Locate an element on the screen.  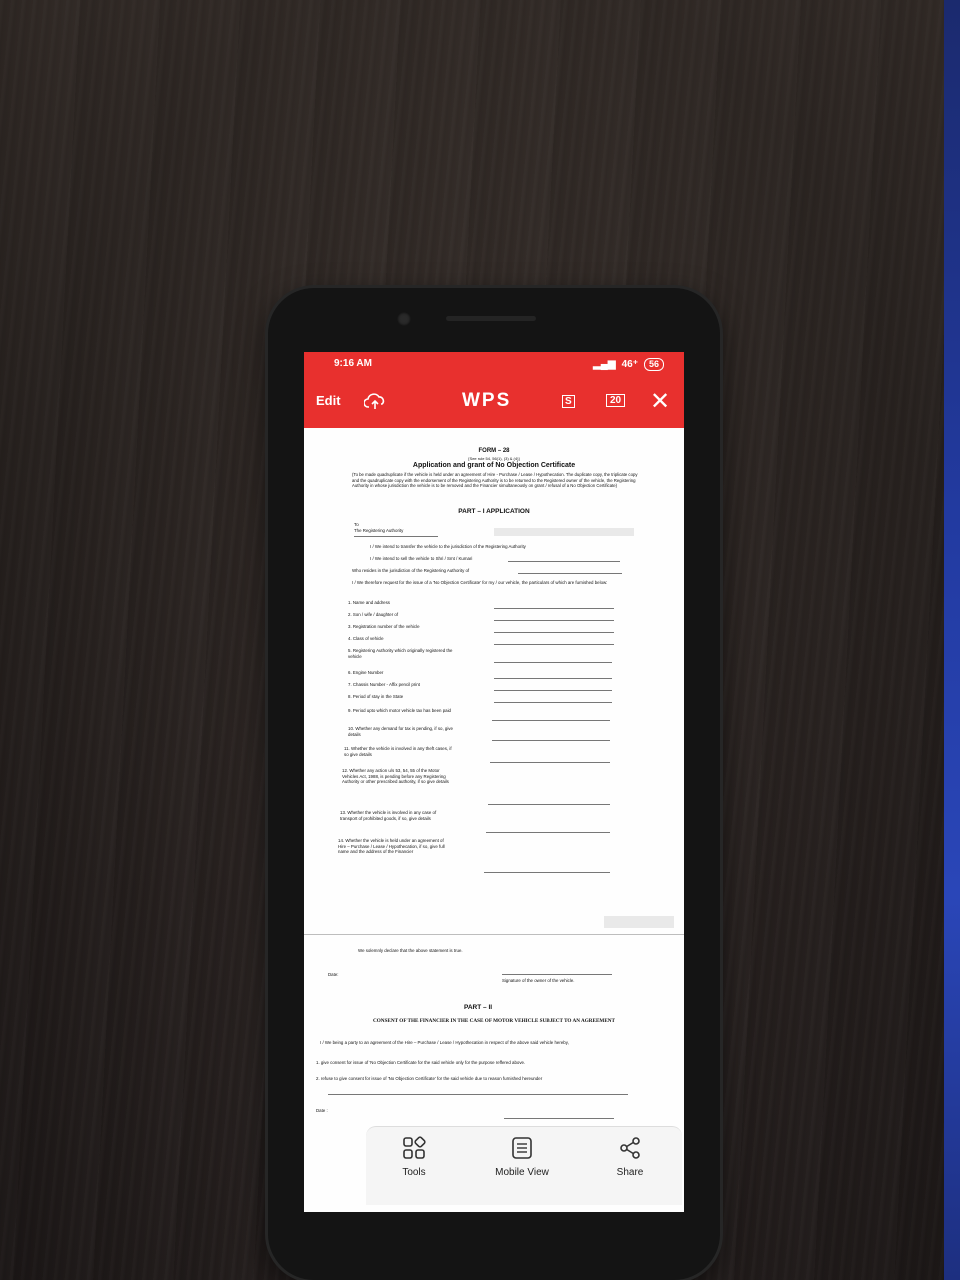
item-14-line is located at coordinates (547, 872).